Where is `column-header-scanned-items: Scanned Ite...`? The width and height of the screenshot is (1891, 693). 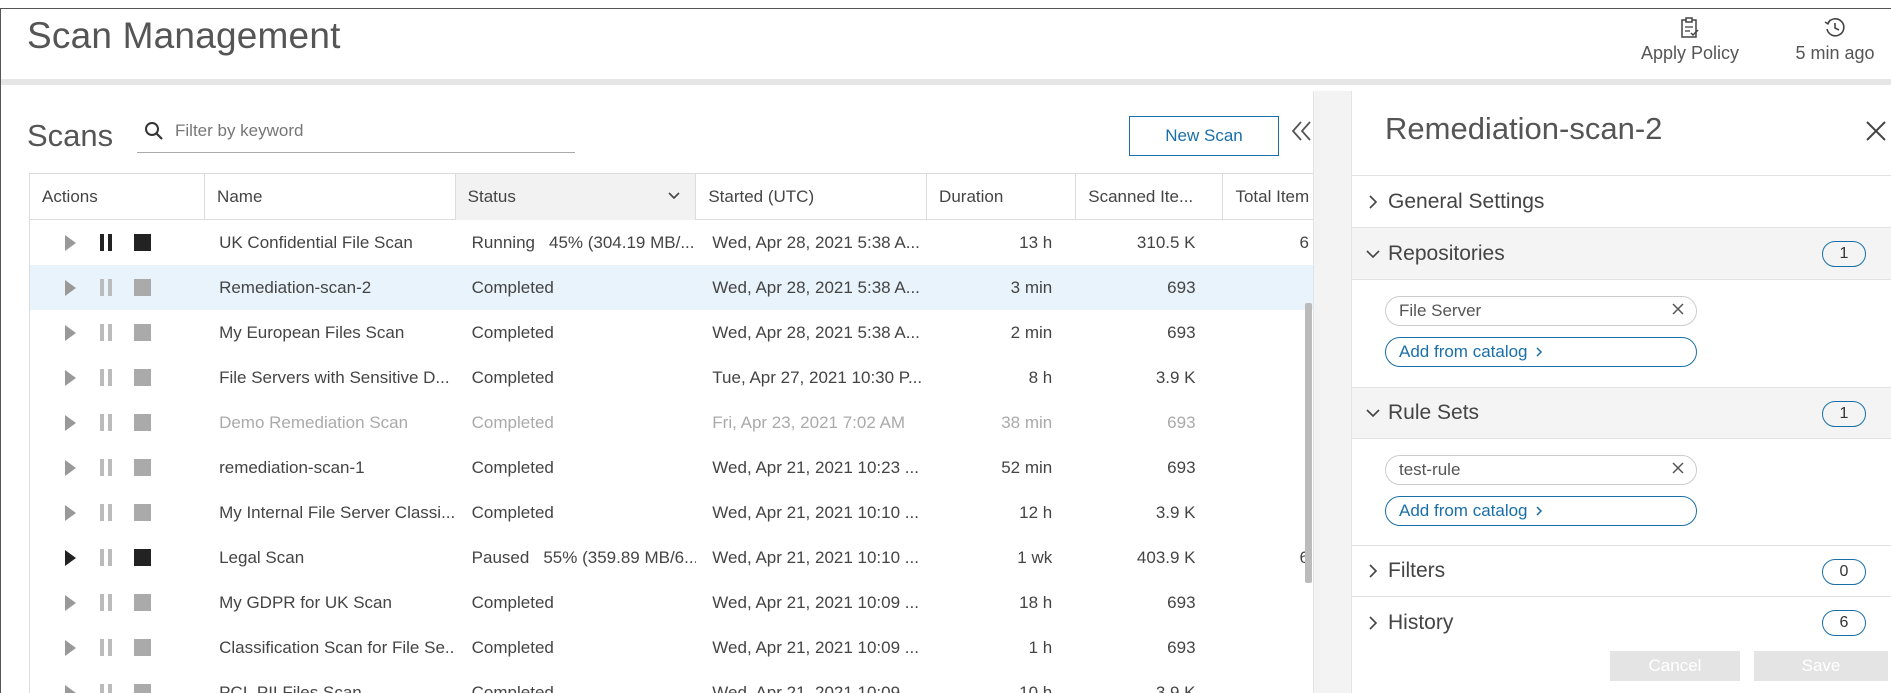 column-header-scanned-items: Scanned Ite... is located at coordinates (1150, 197).